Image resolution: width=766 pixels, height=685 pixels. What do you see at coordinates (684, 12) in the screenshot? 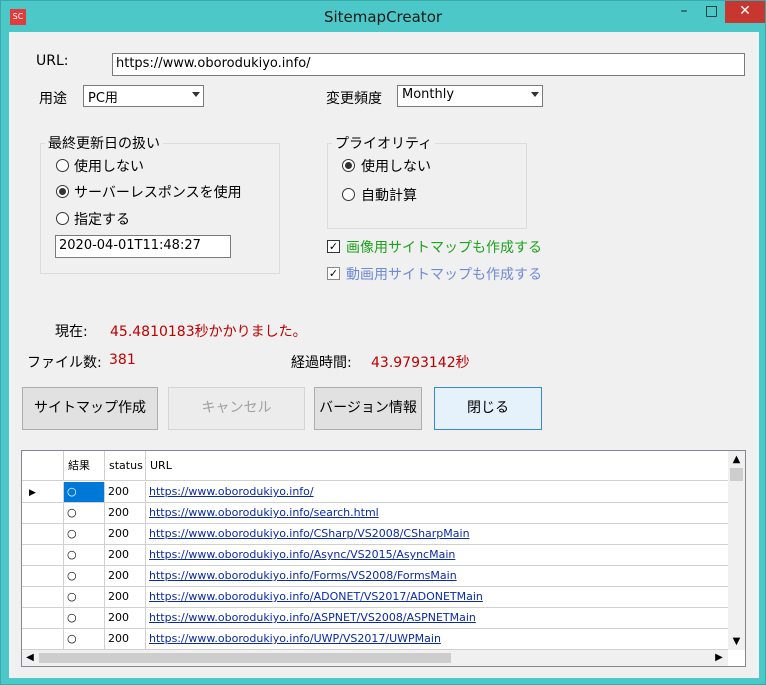
I see `minimize-button: –` at bounding box center [684, 12].